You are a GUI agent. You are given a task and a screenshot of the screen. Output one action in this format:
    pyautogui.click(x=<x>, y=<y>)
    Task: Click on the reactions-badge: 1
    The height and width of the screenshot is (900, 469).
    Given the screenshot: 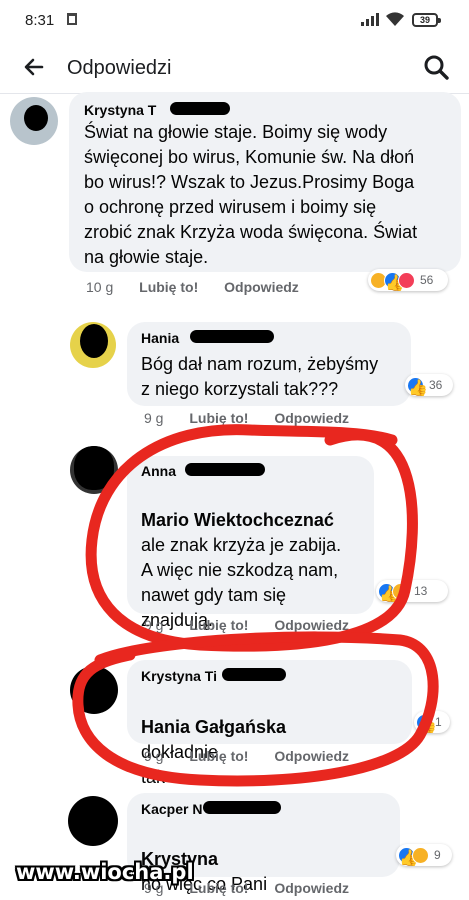 What is the action you would take?
    pyautogui.click(x=432, y=722)
    